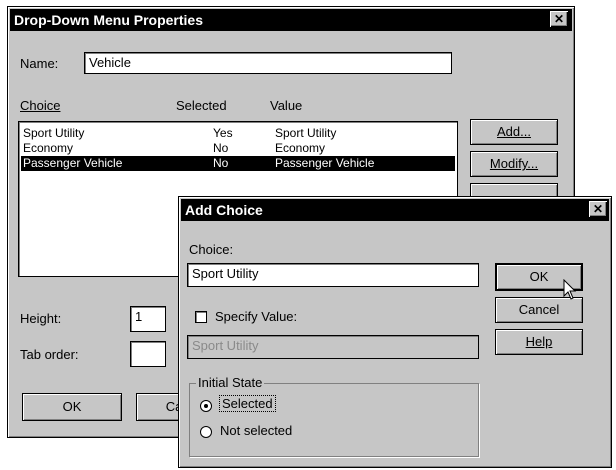 The height and width of the screenshot is (470, 616). What do you see at coordinates (72, 407) in the screenshot?
I see `ok-button: OK` at bounding box center [72, 407].